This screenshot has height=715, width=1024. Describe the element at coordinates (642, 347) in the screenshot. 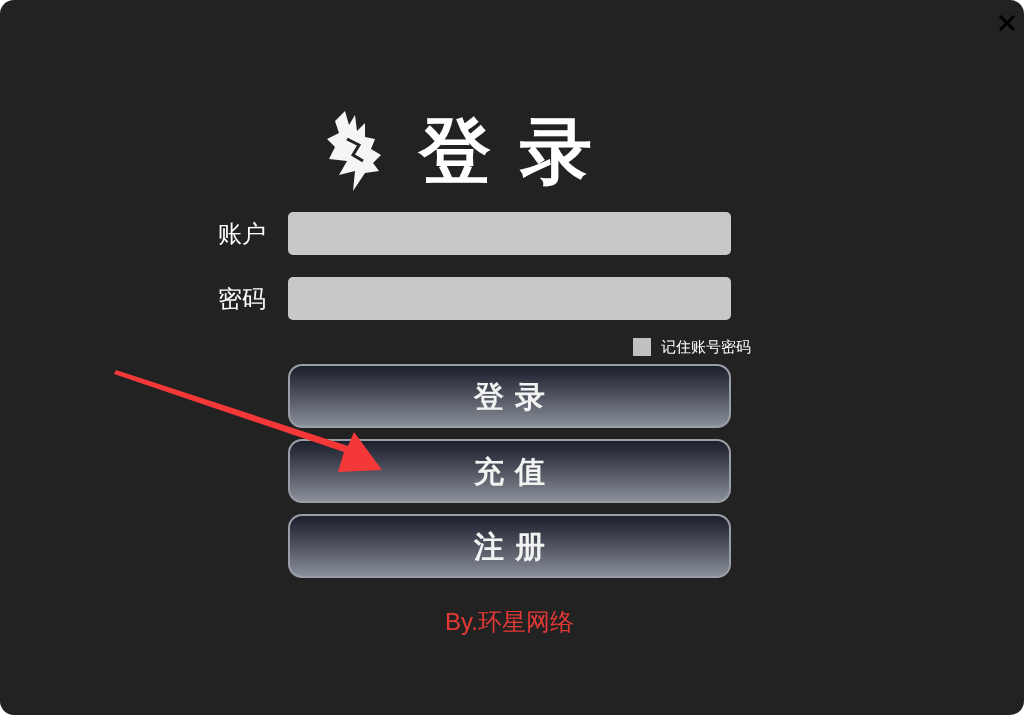

I see `remember-checkbox` at that location.